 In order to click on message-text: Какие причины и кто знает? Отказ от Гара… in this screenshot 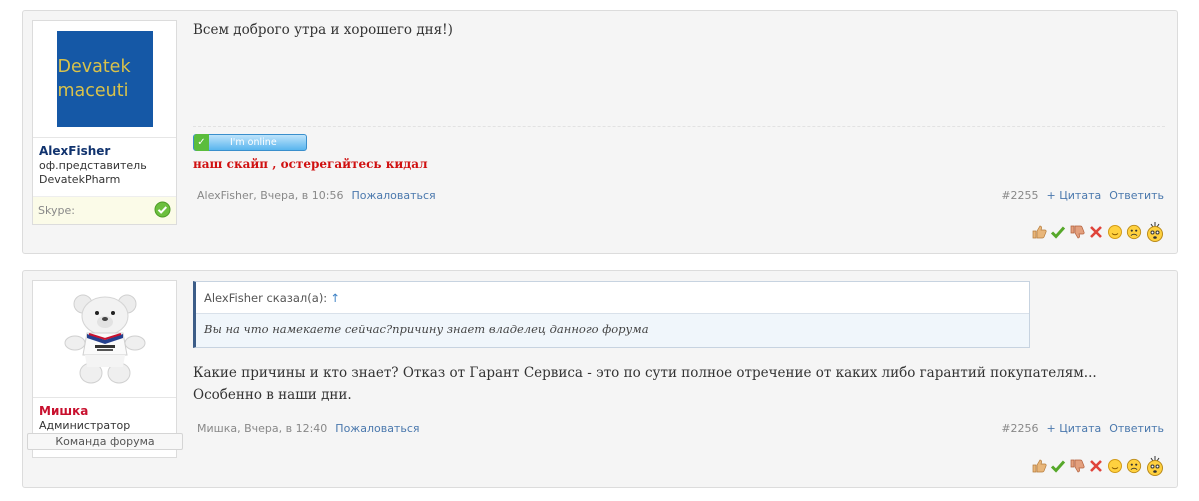, I will do `click(645, 384)`.